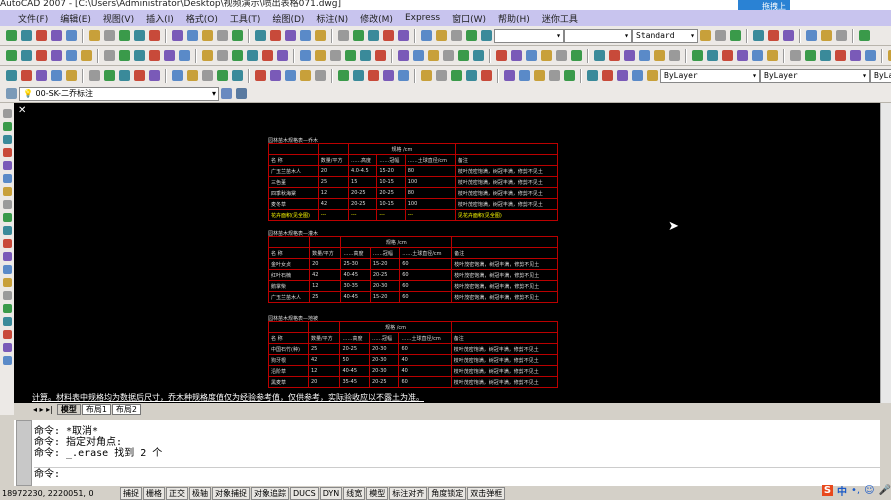  Describe the element at coordinates (200, 493) in the screenshot. I see `status-toggle-3: 极轴` at that location.